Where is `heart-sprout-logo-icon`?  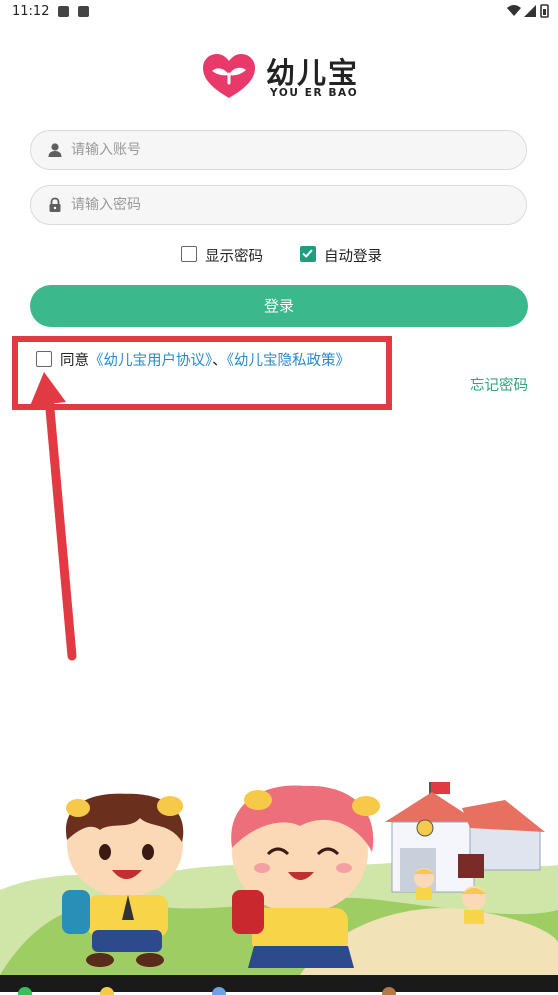
heart-sprout-logo-icon is located at coordinates (229, 76).